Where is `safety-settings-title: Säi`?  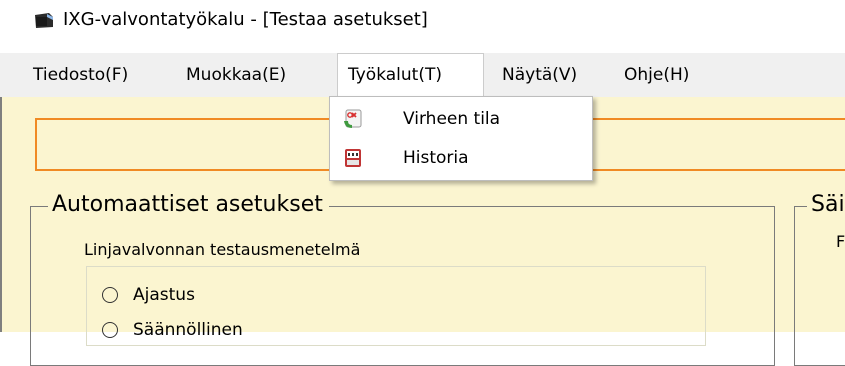
safety-settings-title: Säi is located at coordinates (826, 205).